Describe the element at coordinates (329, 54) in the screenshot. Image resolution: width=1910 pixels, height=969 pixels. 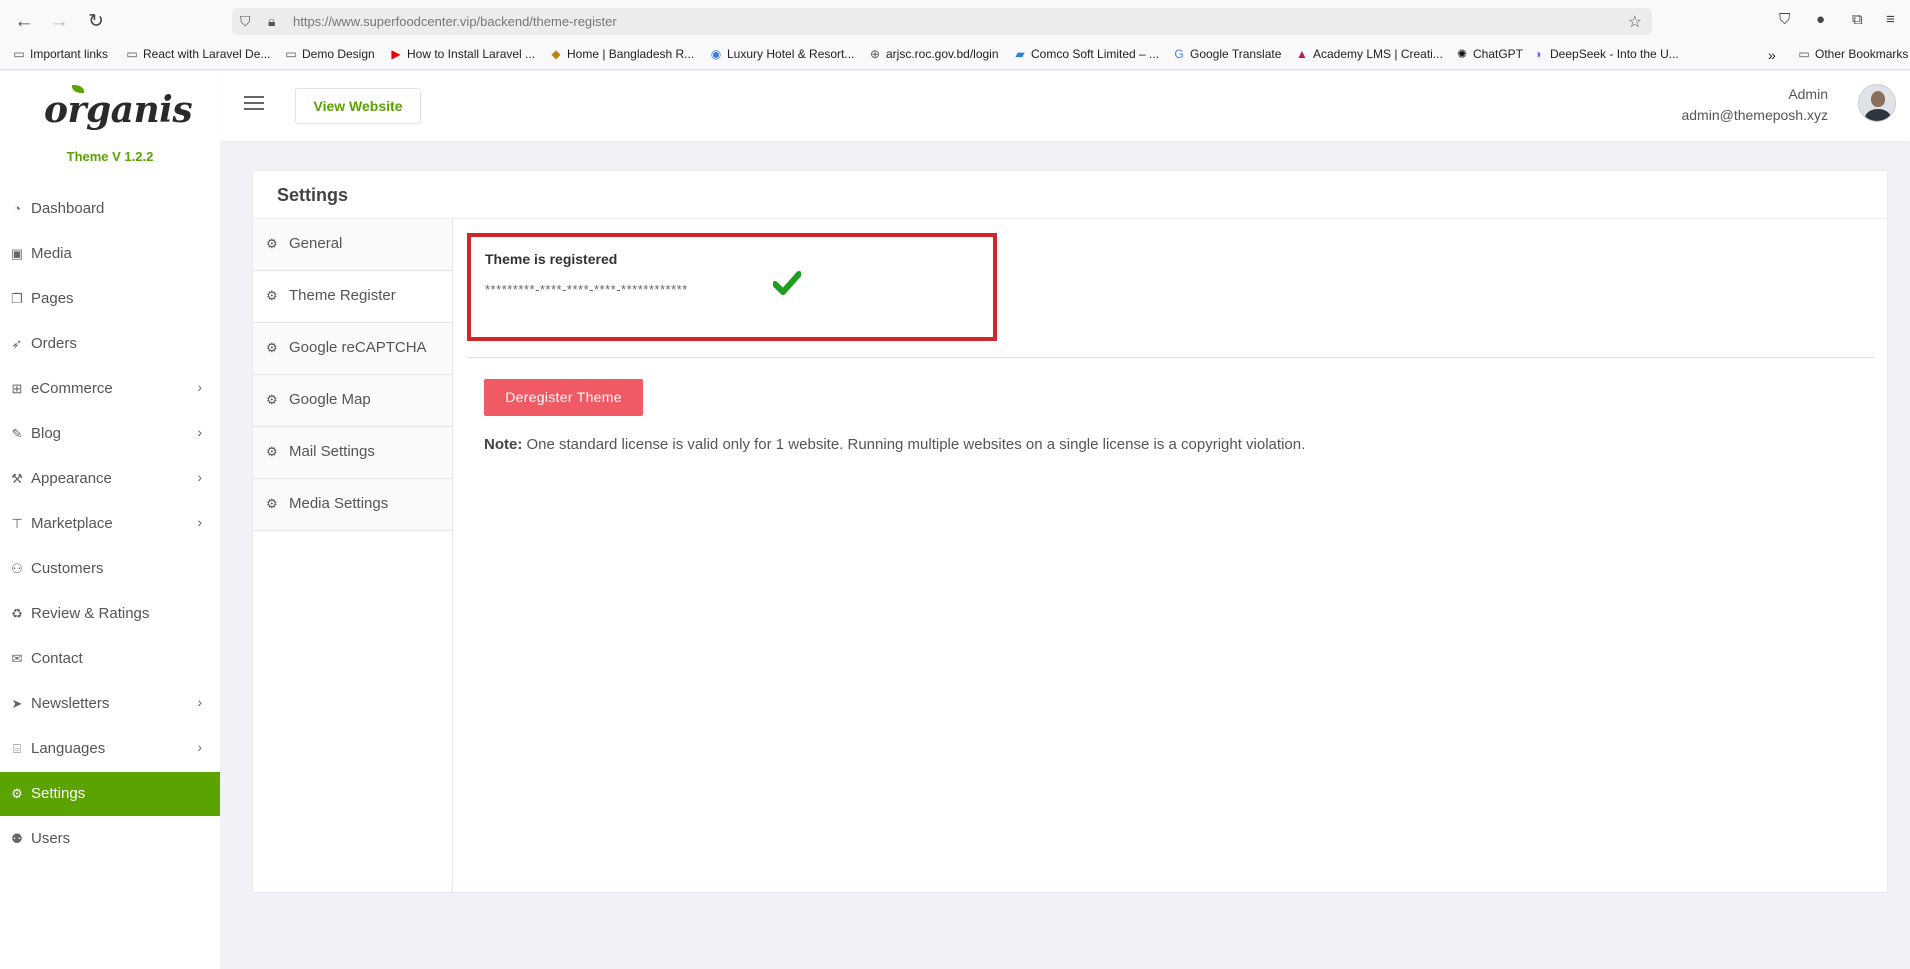
I see `bookmark-item: ▭ Demo Design` at that location.